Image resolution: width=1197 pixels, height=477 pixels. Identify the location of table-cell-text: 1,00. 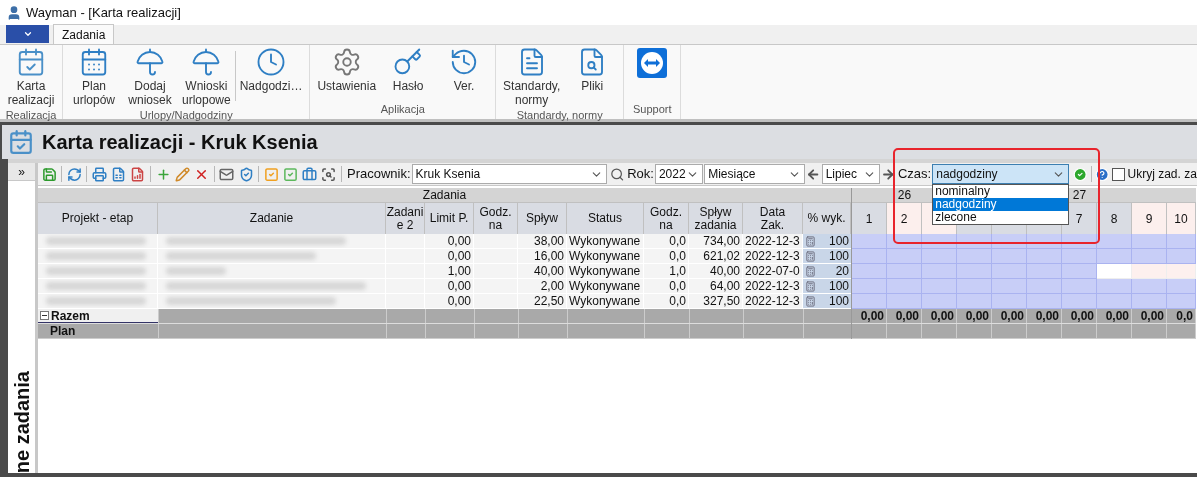
(459, 271).